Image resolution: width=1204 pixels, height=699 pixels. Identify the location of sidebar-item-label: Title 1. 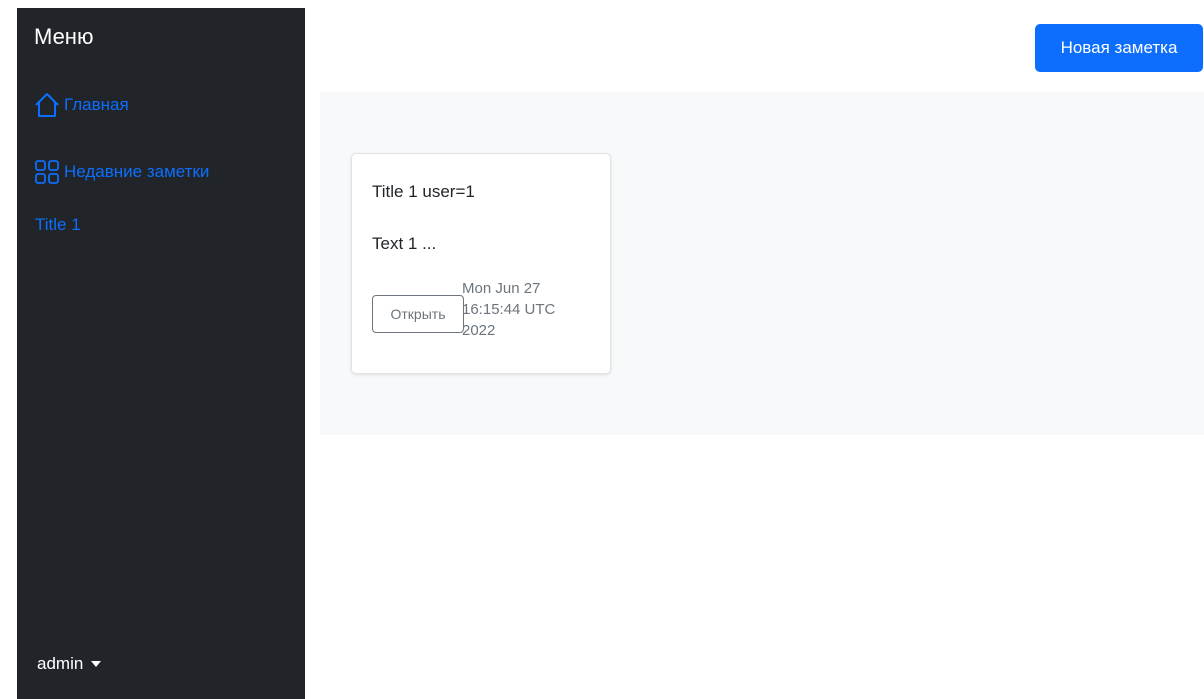
(58, 224).